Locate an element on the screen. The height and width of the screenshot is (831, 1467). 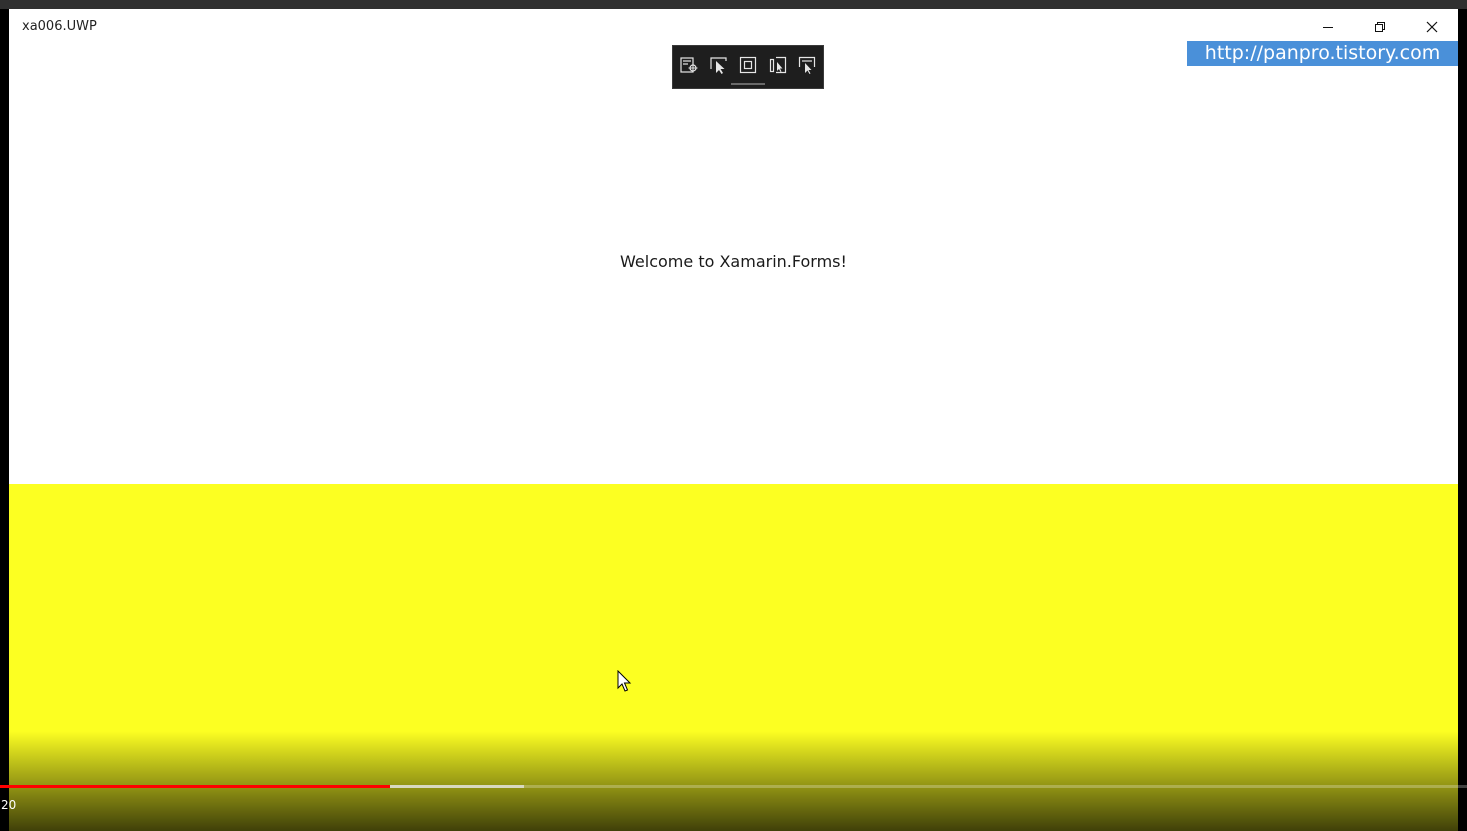
hot-reload-select-button is located at coordinates (807, 65).